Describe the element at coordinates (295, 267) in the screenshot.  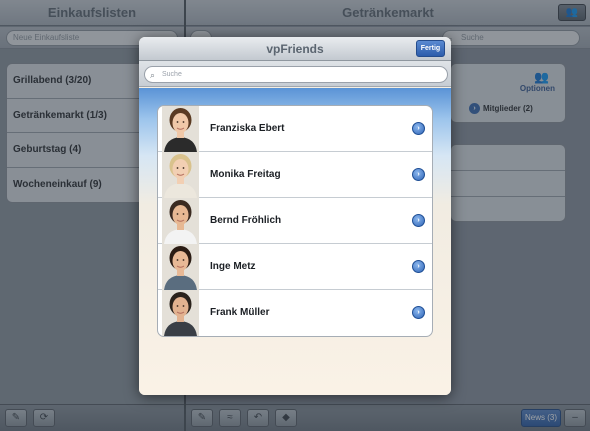
I see `contact-row: Inge Metz ›` at that location.